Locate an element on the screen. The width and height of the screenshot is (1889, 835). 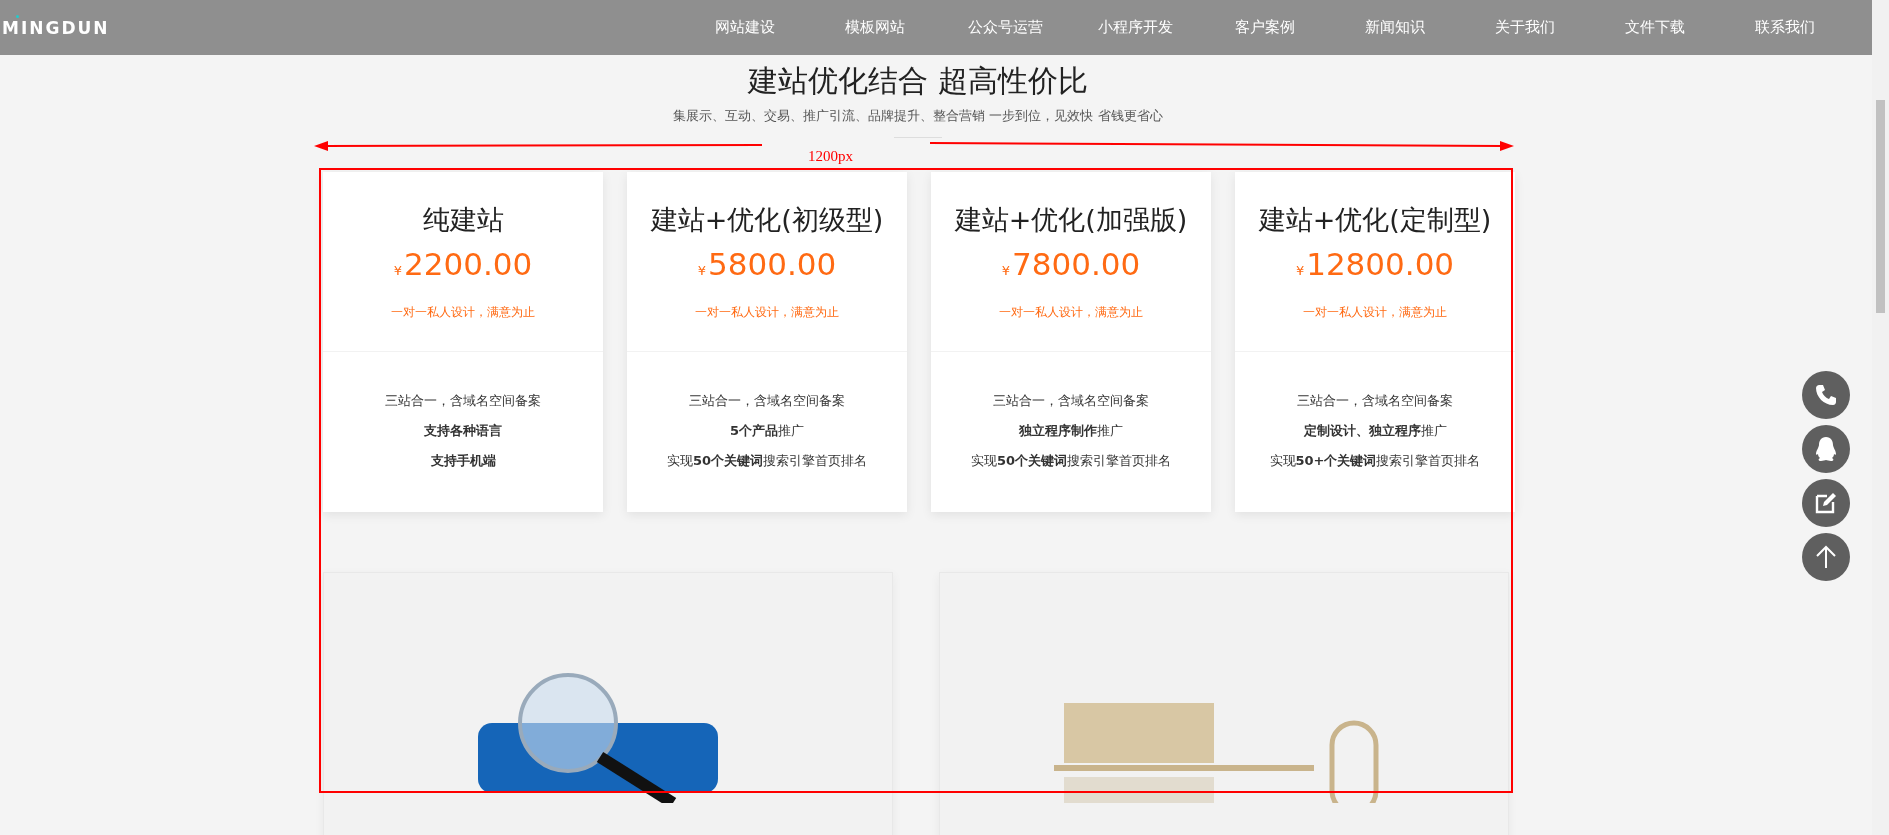
up-arrow-icon is located at coordinates (1826, 557).